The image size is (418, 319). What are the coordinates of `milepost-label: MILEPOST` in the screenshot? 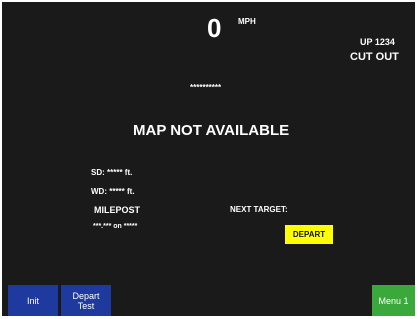 It's located at (117, 210).